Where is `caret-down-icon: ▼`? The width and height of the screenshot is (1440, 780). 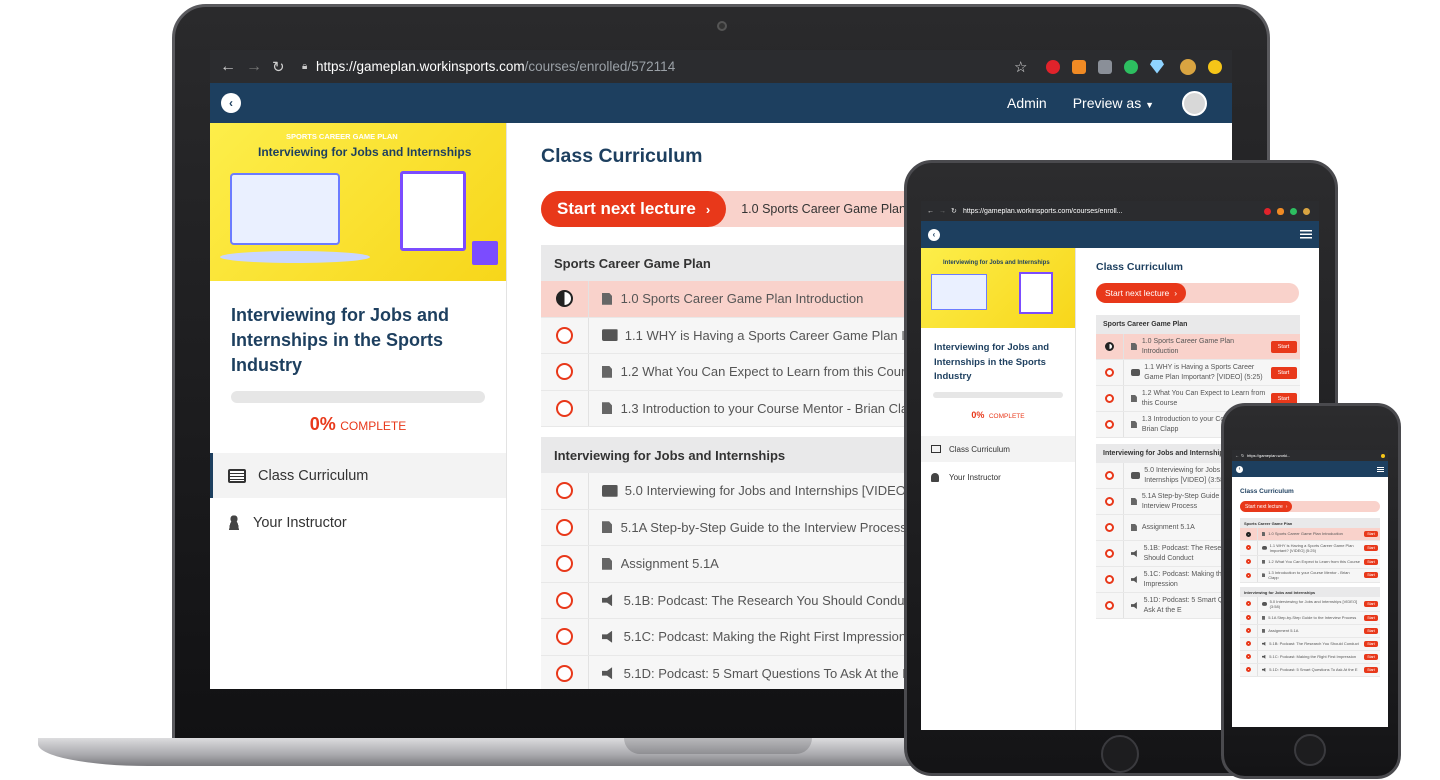
caret-down-icon: ▼ is located at coordinates (1149, 105).